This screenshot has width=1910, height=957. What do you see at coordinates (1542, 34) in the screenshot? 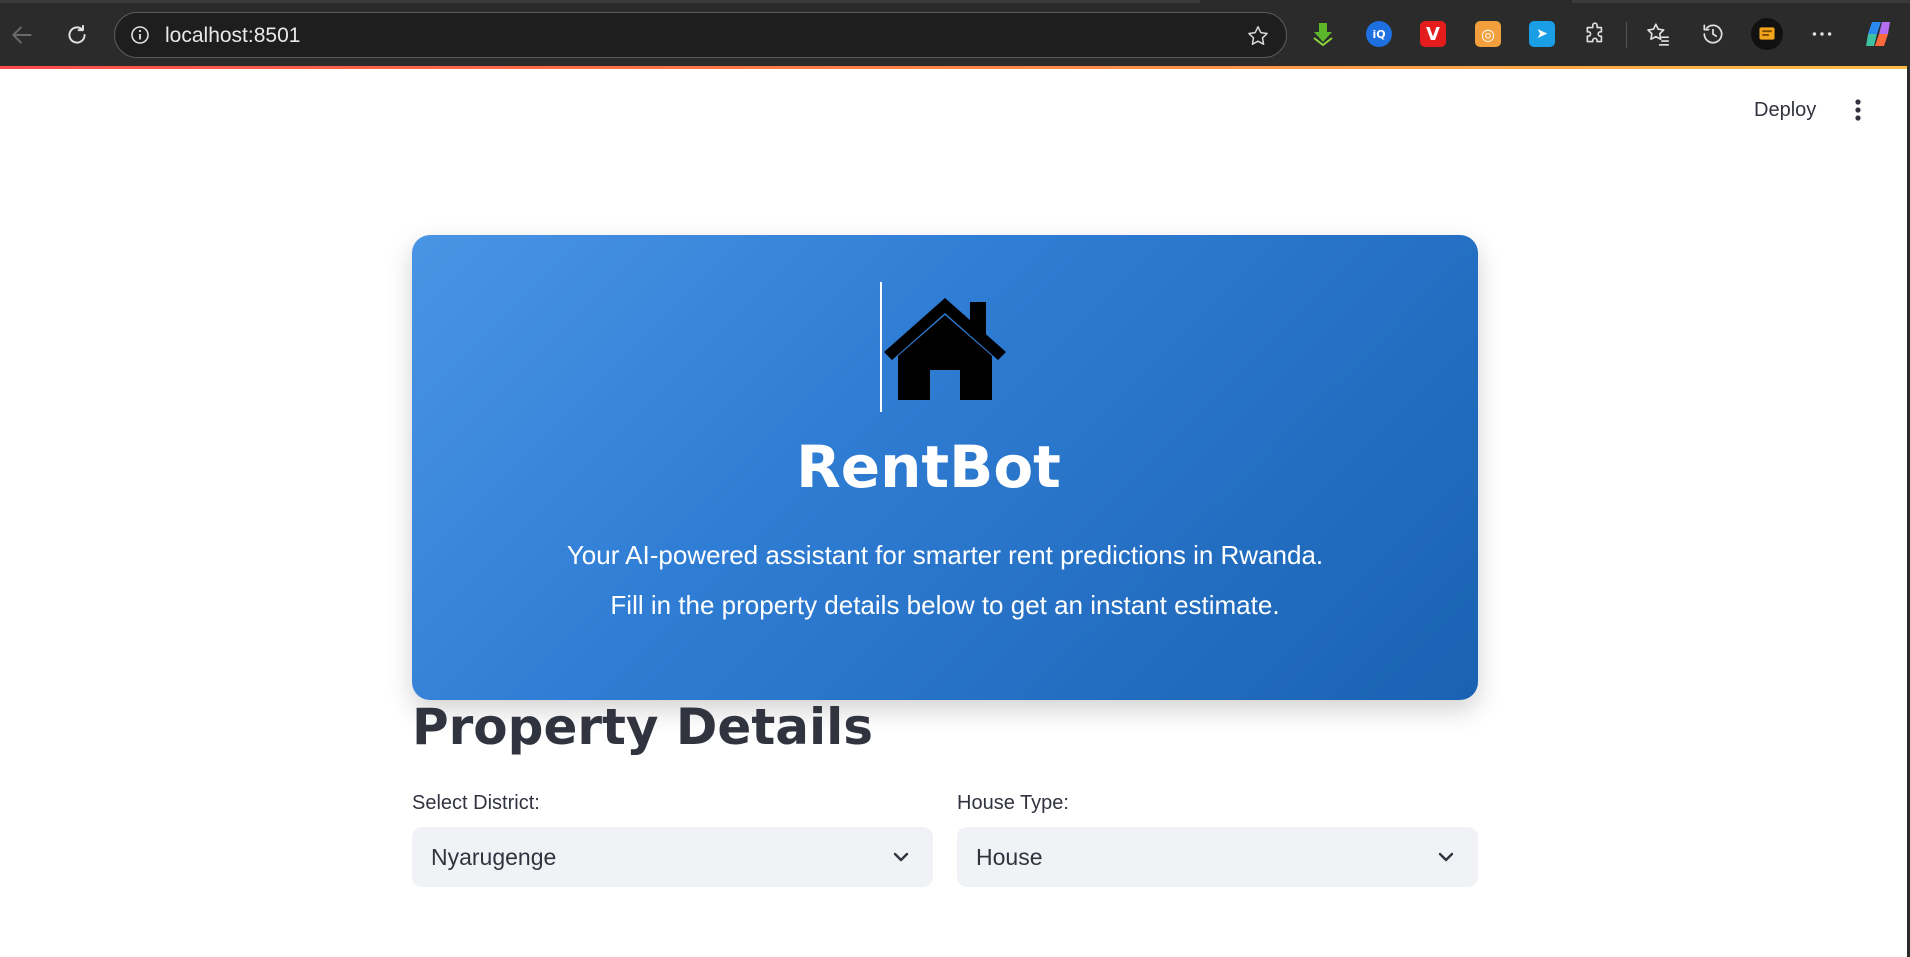
I see `send-extension-icon: ➤` at bounding box center [1542, 34].